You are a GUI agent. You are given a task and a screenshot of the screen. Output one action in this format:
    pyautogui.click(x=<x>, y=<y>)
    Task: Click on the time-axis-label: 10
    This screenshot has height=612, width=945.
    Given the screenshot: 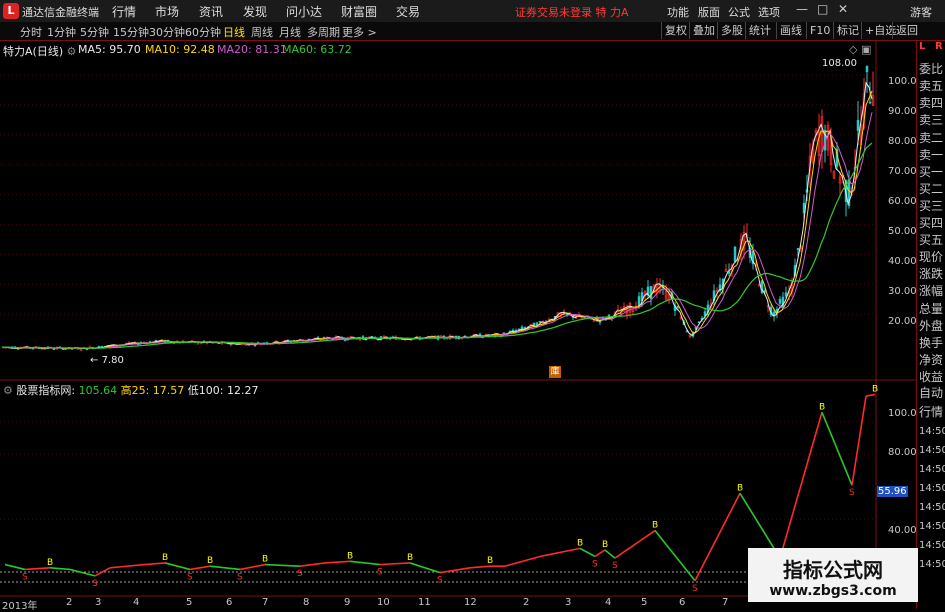 What is the action you would take?
    pyautogui.click(x=383, y=602)
    